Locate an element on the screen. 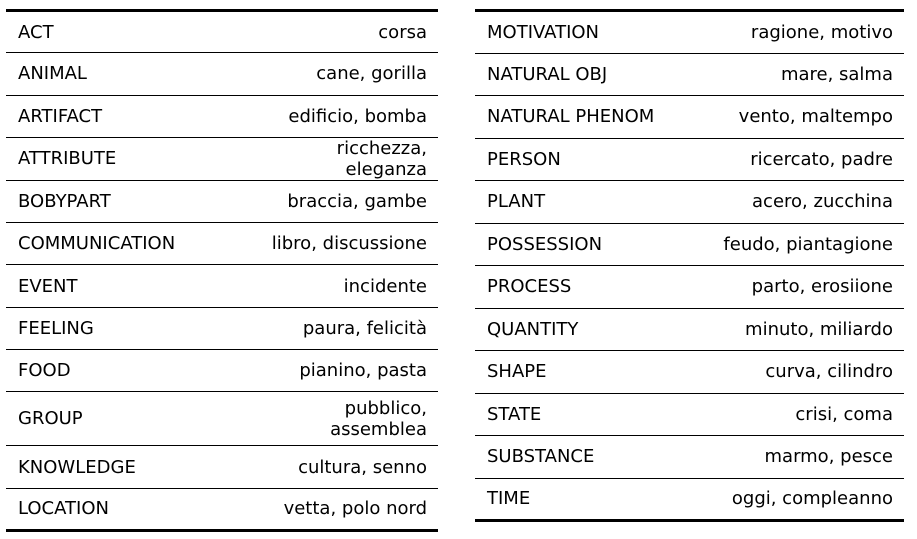  category-cell: ACT is located at coordinates (36, 32).